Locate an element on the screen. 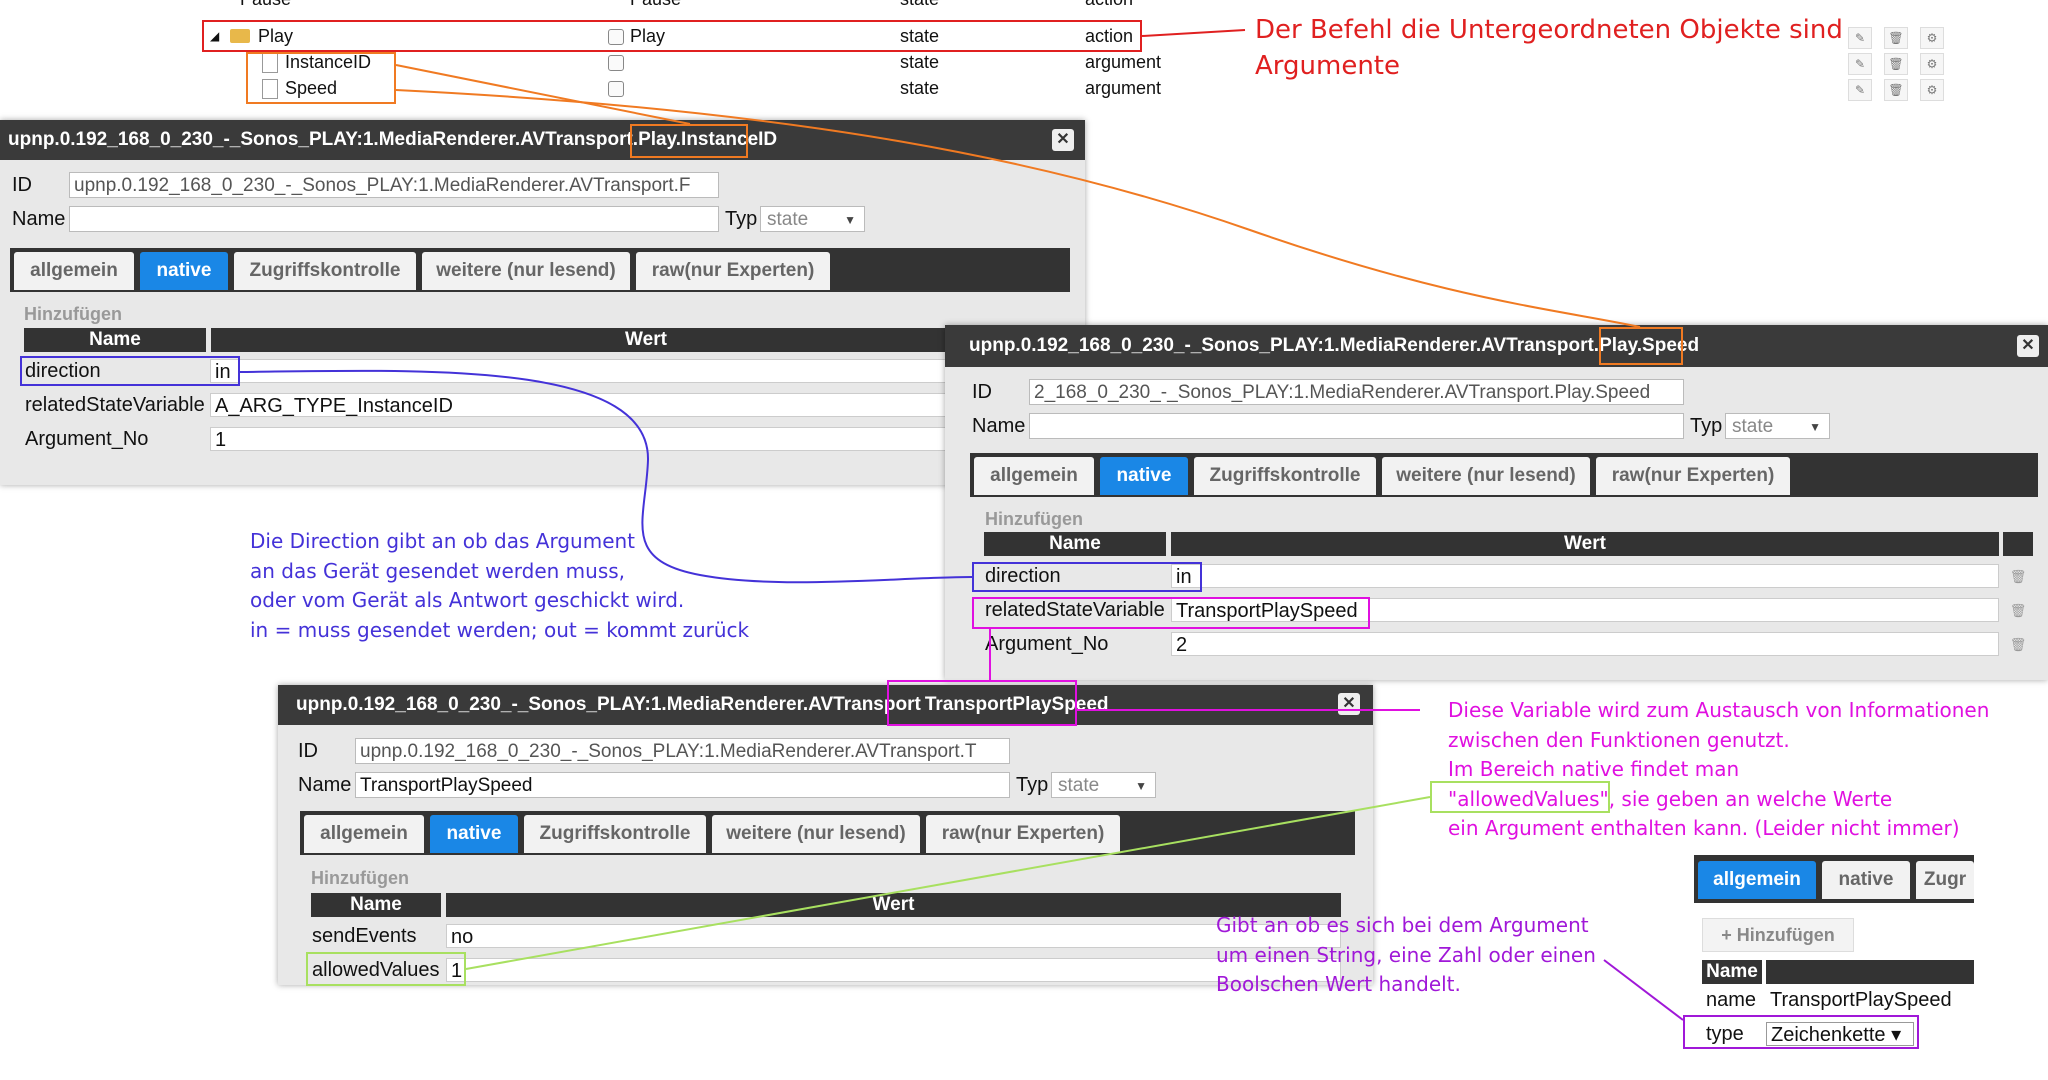 The width and height of the screenshot is (2048, 1080). table-row: Pause Pause state action is located at coordinates (1075, 5).